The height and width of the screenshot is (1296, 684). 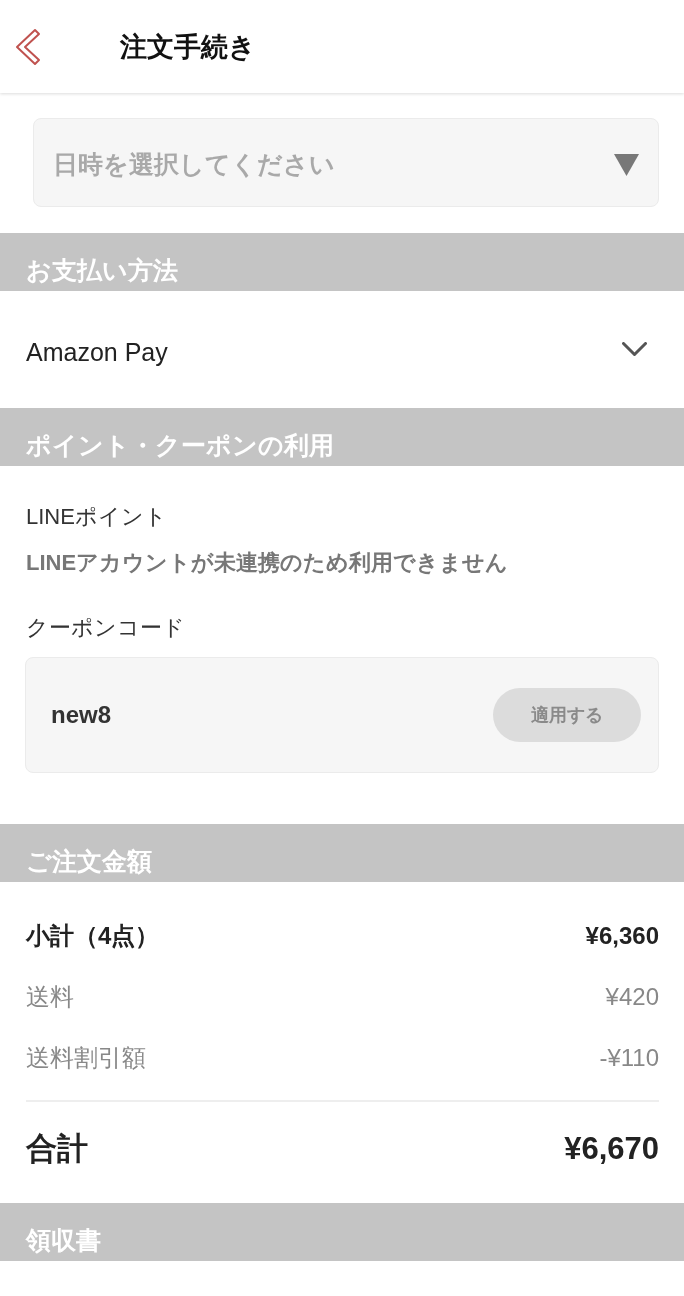 I want to click on chevron-left-icon, so click(x=28, y=46).